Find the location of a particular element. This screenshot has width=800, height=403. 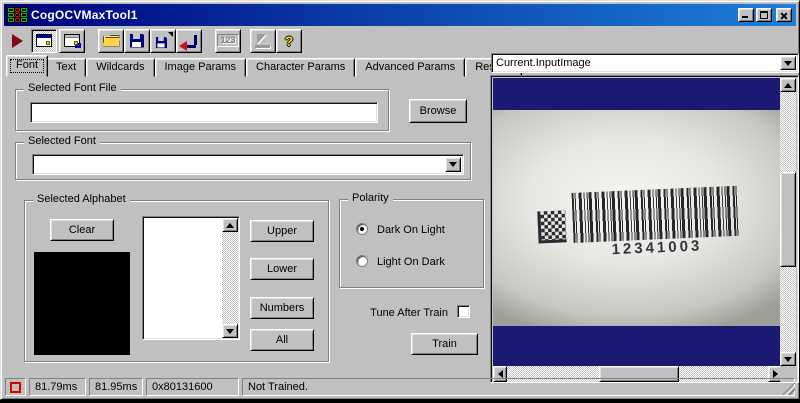

tab-wildcards: Wildcards is located at coordinates (120, 67).